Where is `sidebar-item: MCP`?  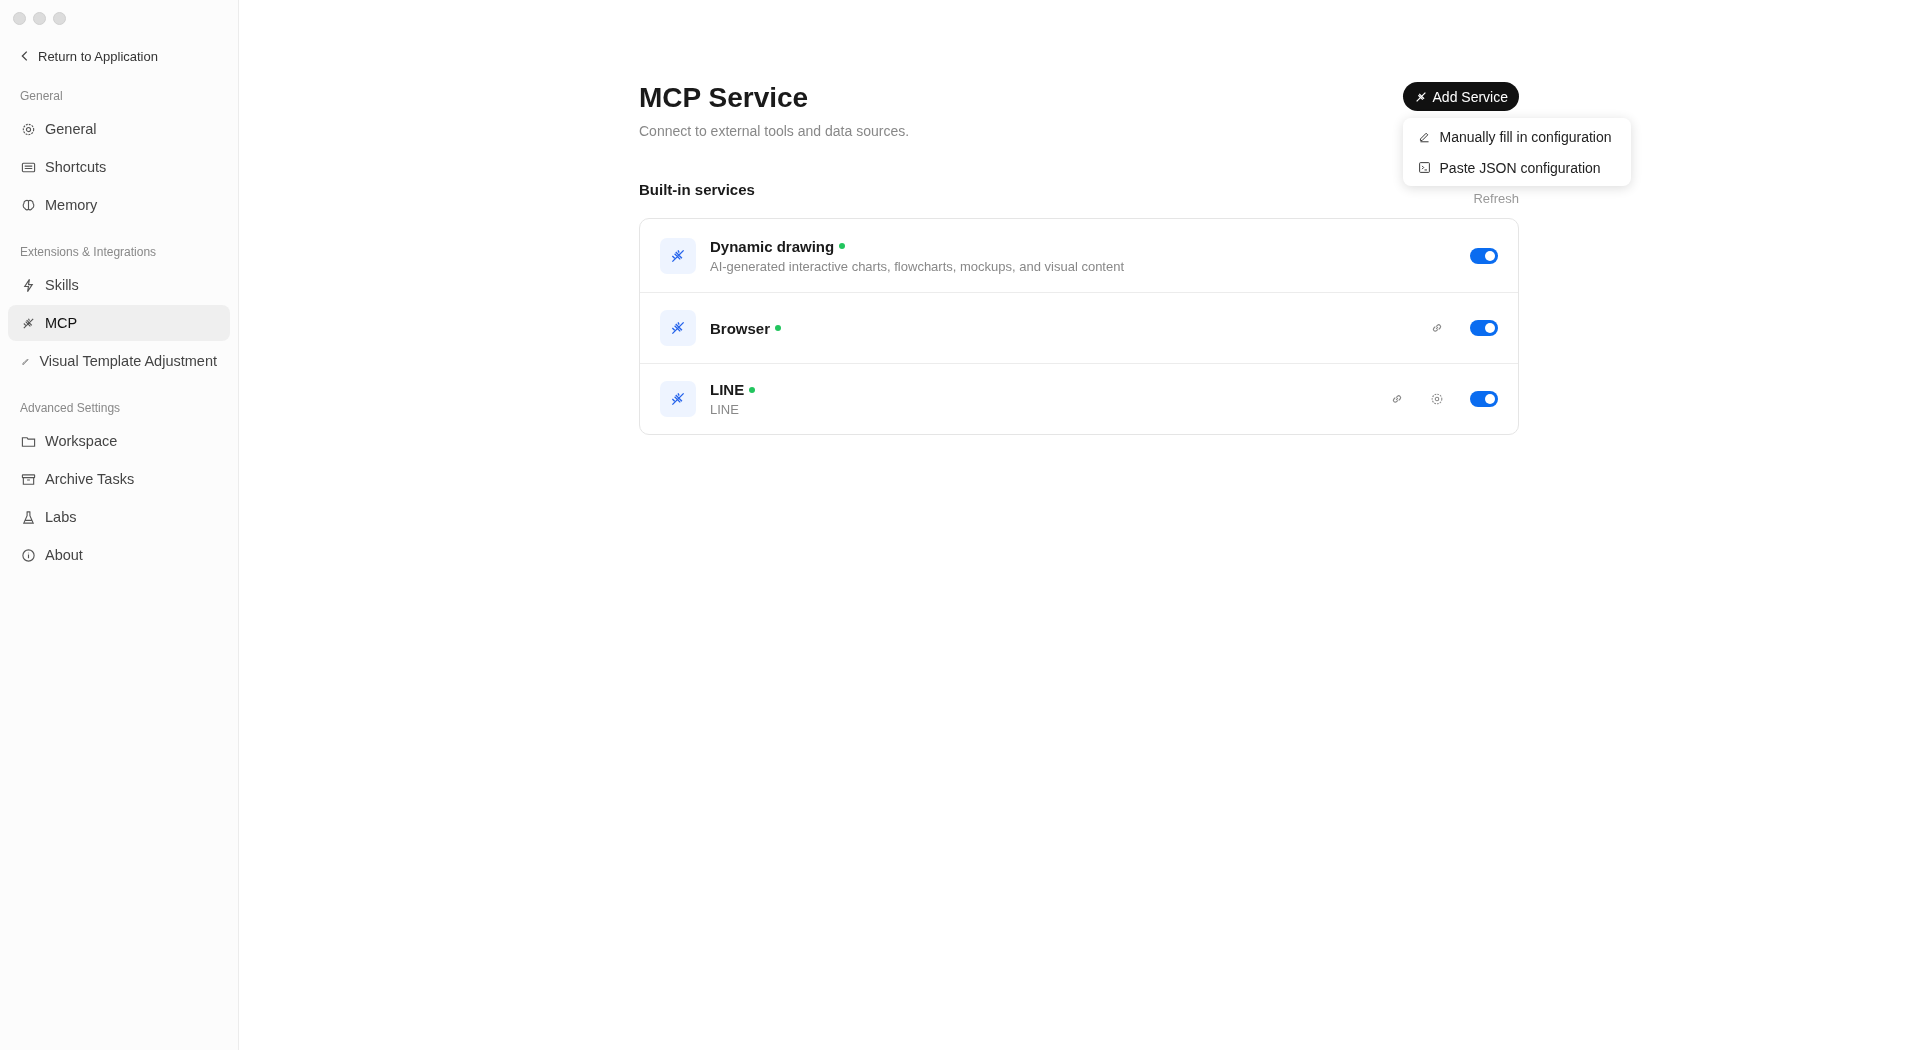 sidebar-item: MCP is located at coordinates (119, 323).